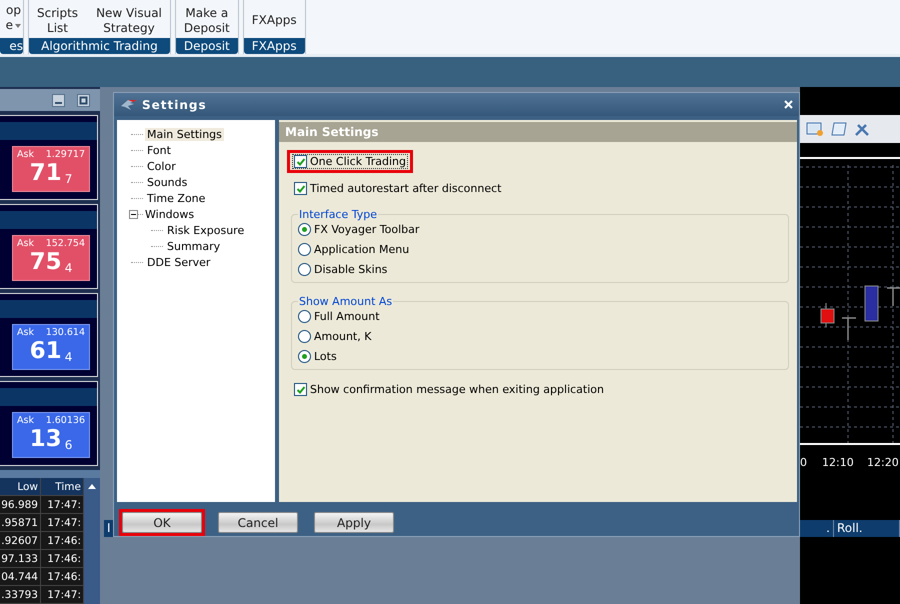 The height and width of the screenshot is (604, 900). Describe the element at coordinates (839, 129) in the screenshot. I see `scroll-icon` at that location.